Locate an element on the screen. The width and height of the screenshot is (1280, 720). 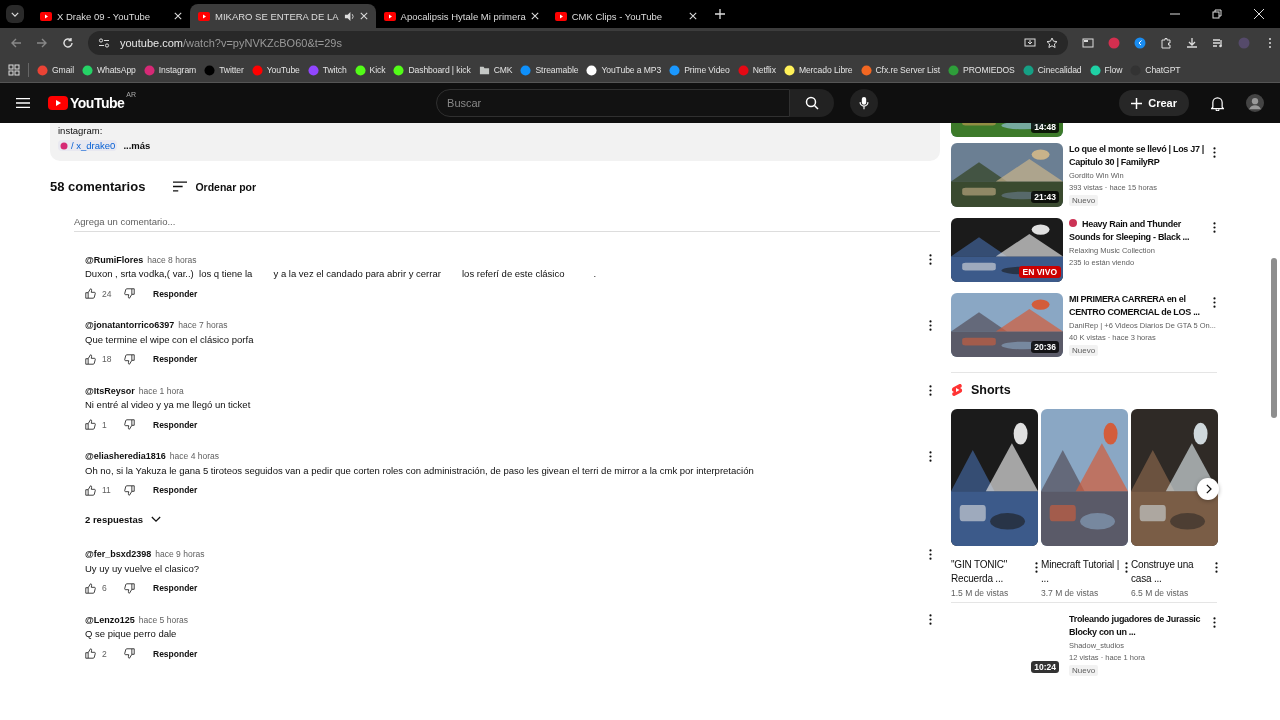
handle-link: / x_drake0 is located at coordinates (88, 145).